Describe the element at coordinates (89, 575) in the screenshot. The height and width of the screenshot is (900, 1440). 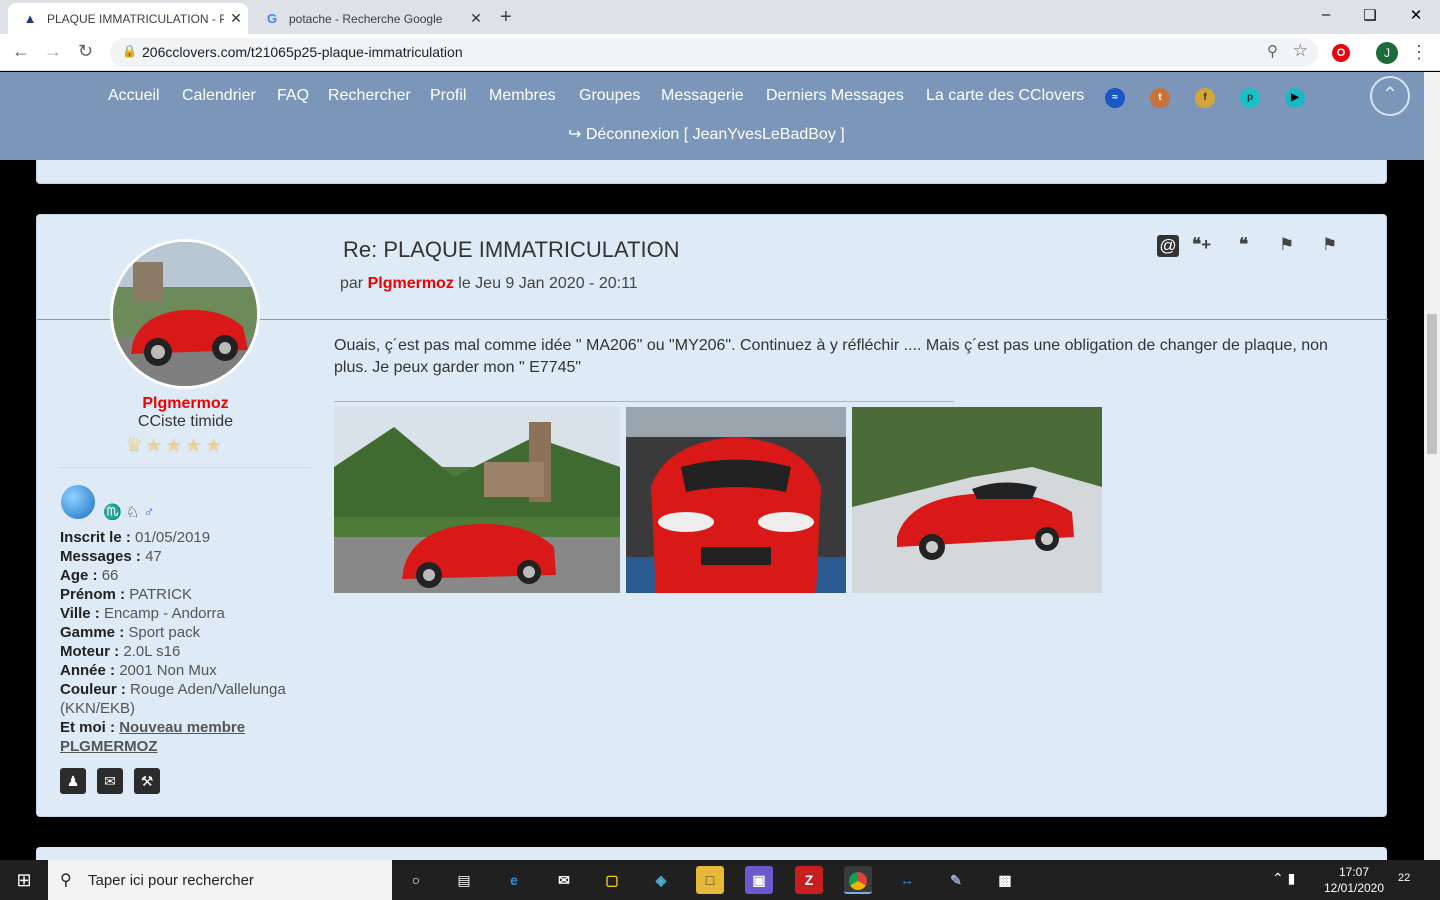
I see `field-age: Age : 66` at that location.